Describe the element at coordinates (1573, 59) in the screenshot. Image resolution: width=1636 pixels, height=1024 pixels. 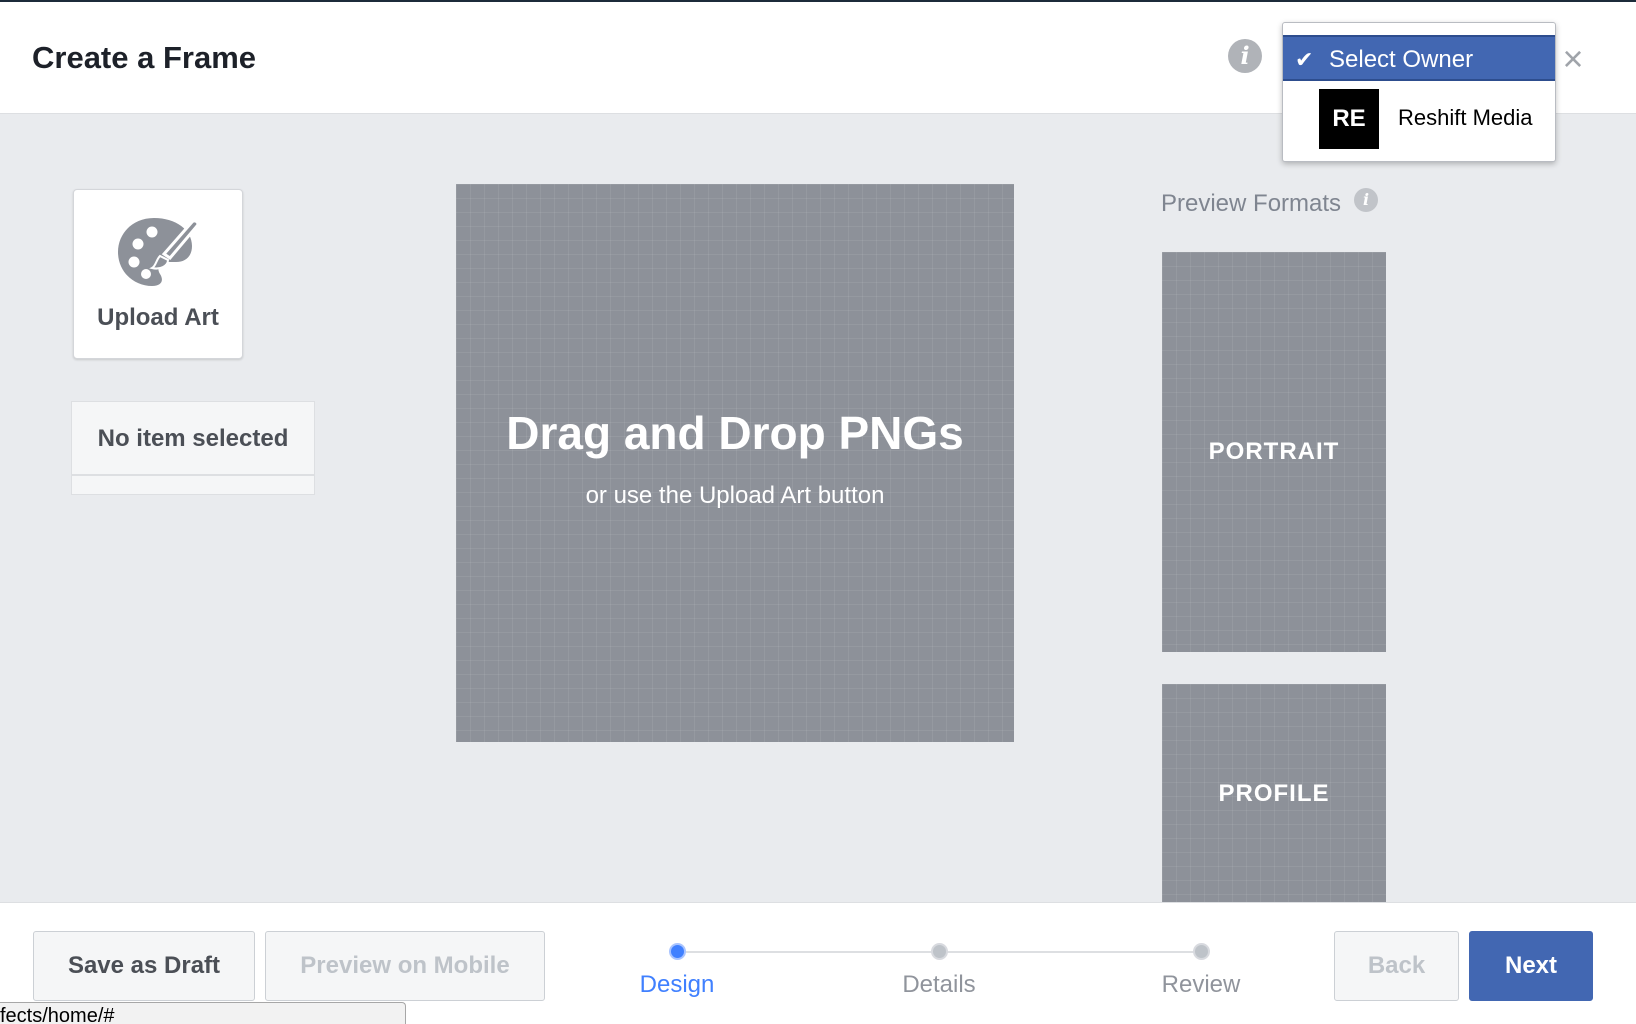
I see `close-icon: ×` at that location.